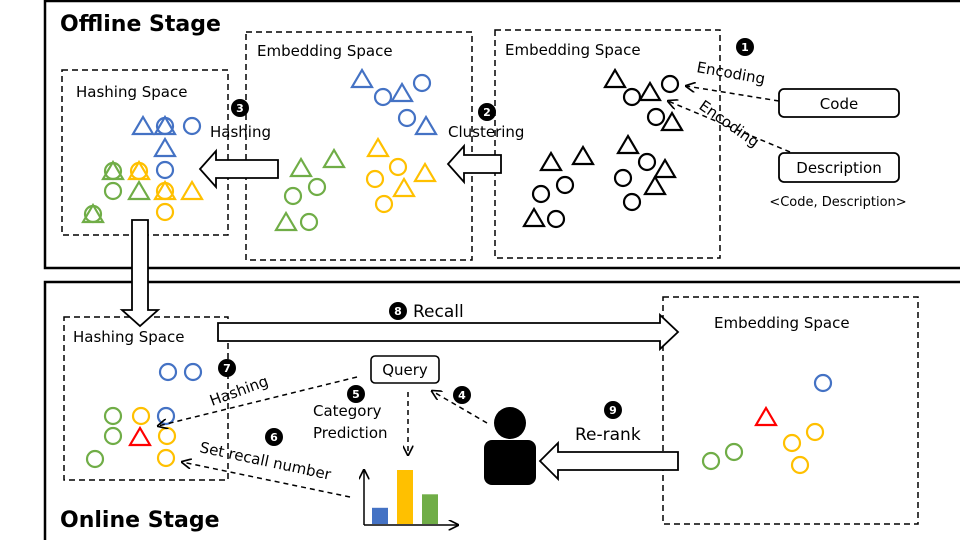 The image size is (960, 540). What do you see at coordinates (782, 323) in the screenshot?
I see `online-embedding-space-label: Embedding Space` at bounding box center [782, 323].